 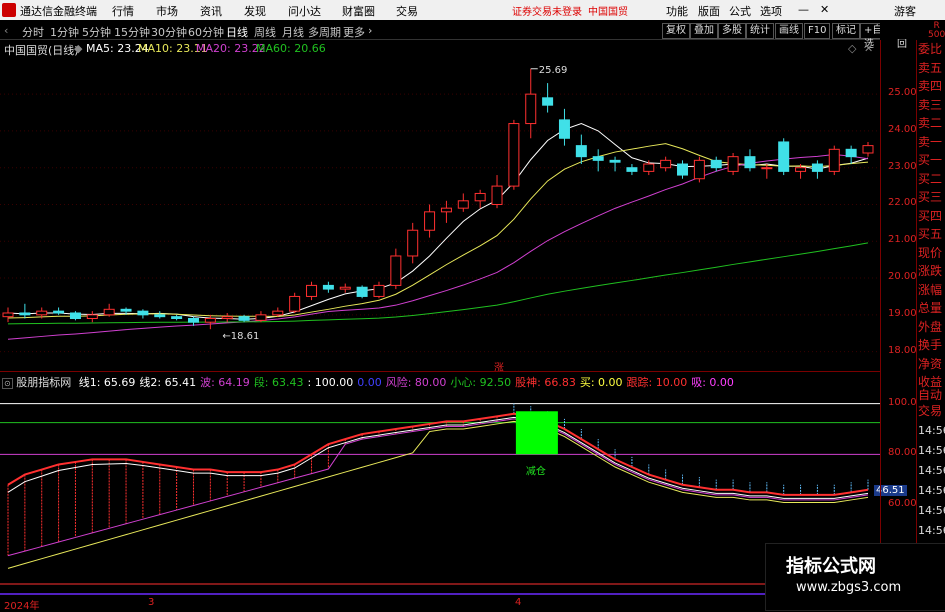 What do you see at coordinates (438, 283) in the screenshot?
I see `ma60-line` at bounding box center [438, 283].